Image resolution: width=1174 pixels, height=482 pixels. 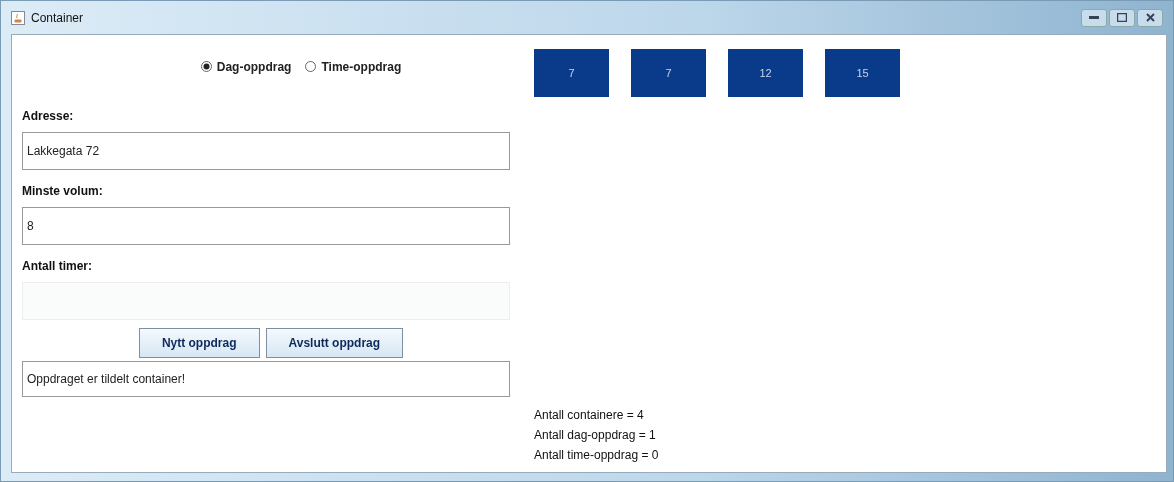 I want to click on action-button: Avslutt oppdrag, so click(x=334, y=343).